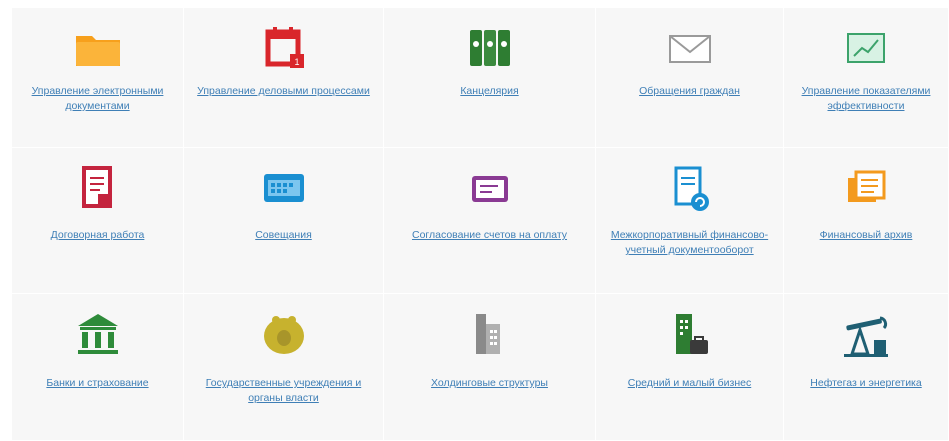 The height and width of the screenshot is (441, 949). What do you see at coordinates (689, 91) in the screenshot?
I see `tile-label: Обращения граждан` at bounding box center [689, 91].